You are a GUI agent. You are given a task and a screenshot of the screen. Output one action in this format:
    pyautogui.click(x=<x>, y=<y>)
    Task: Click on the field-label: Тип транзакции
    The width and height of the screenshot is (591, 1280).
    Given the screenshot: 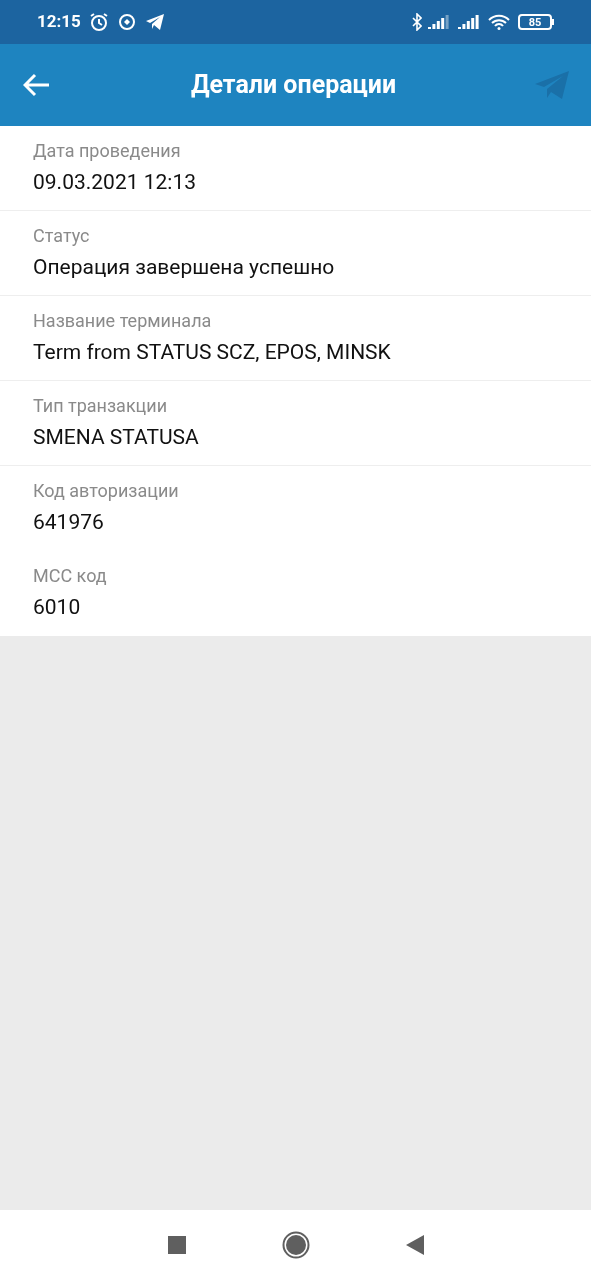 What is the action you would take?
    pyautogui.click(x=101, y=406)
    